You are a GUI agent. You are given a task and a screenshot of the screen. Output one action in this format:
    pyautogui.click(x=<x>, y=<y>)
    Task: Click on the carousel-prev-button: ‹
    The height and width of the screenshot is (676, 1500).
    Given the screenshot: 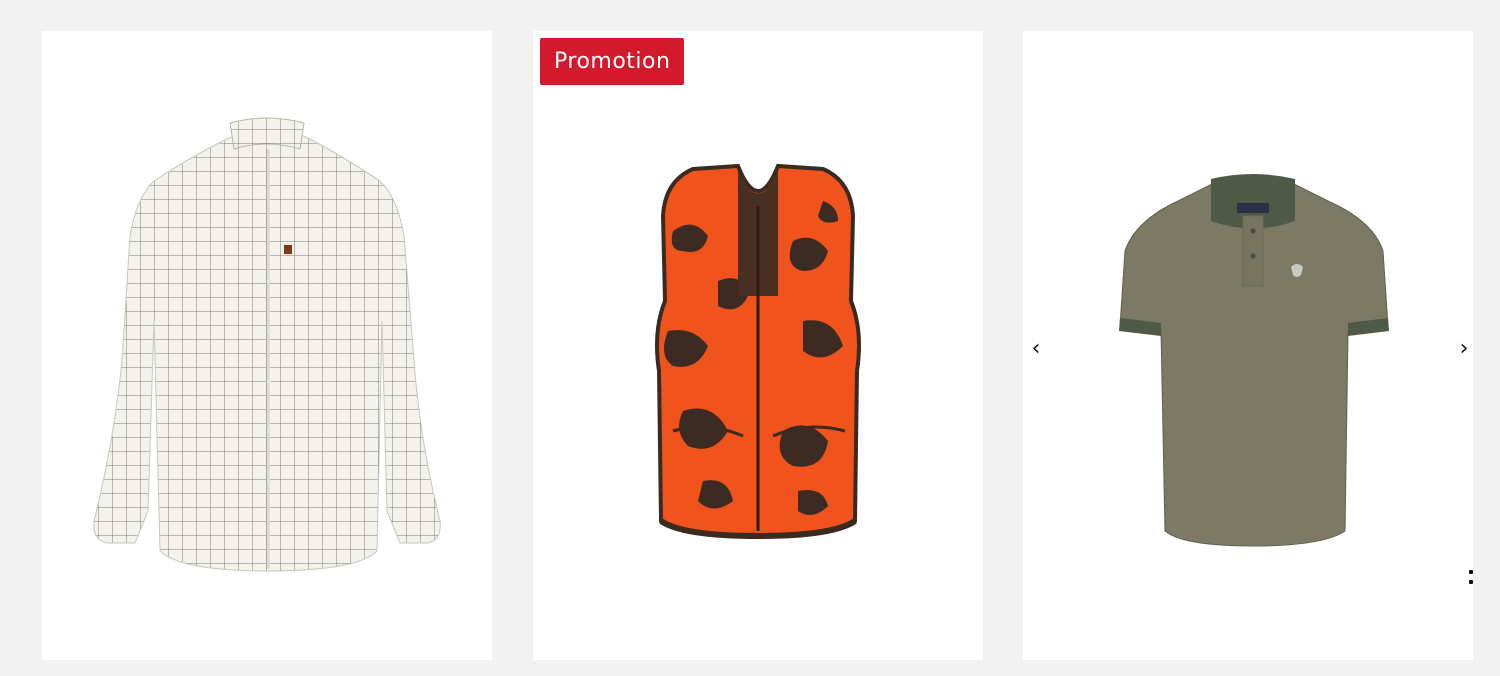 What is the action you would take?
    pyautogui.click(x=1036, y=348)
    